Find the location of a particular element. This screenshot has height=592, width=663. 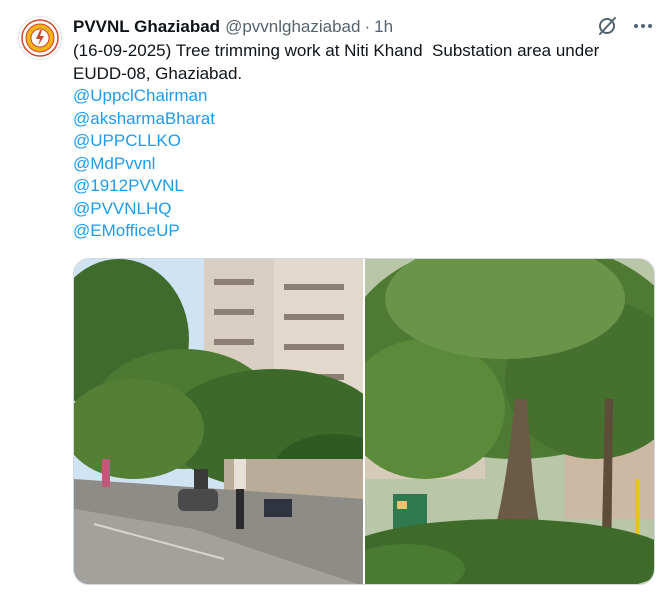

grok-button is located at coordinates (607, 26).